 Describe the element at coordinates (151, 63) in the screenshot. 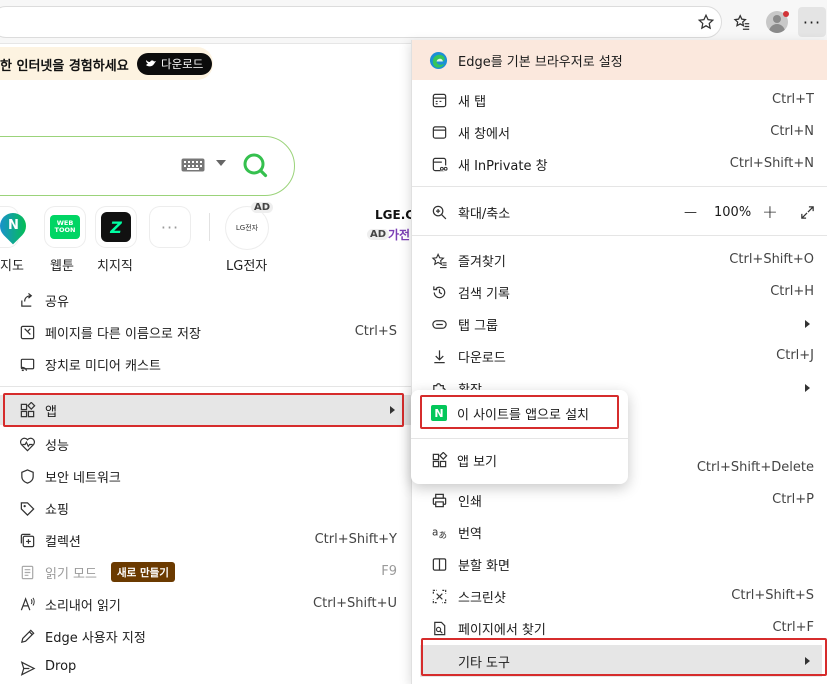

I see `bird-icon` at that location.